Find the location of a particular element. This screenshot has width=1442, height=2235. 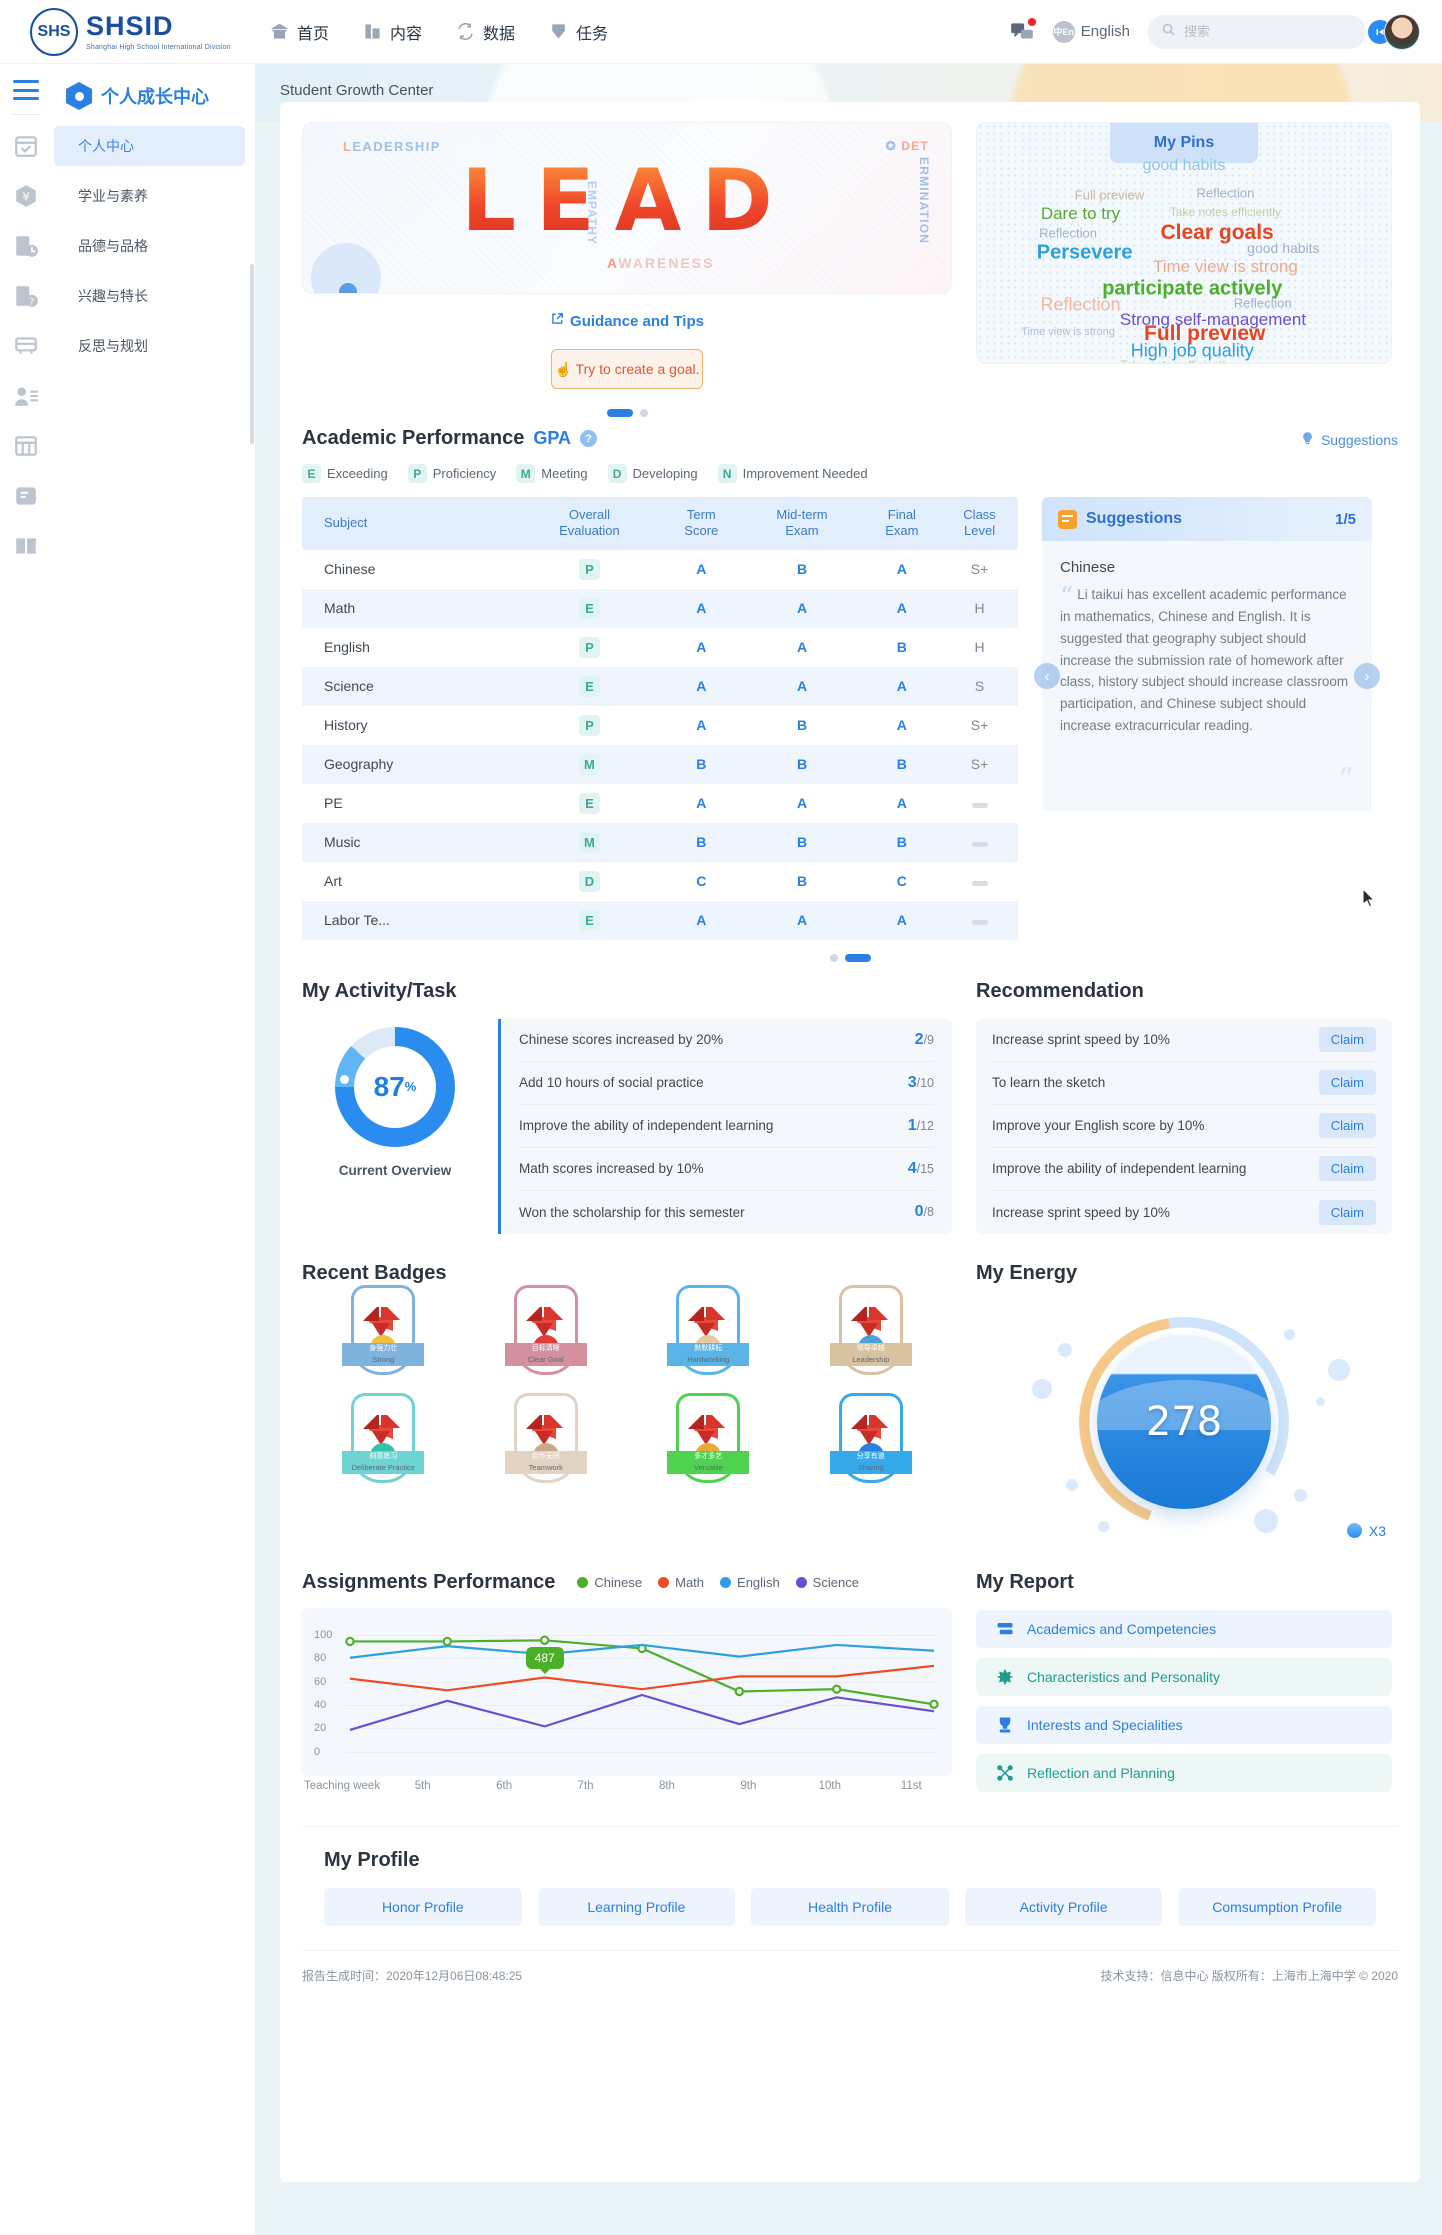

task-row: Won the scholarship for this semester 0/8 is located at coordinates (726, 1212).